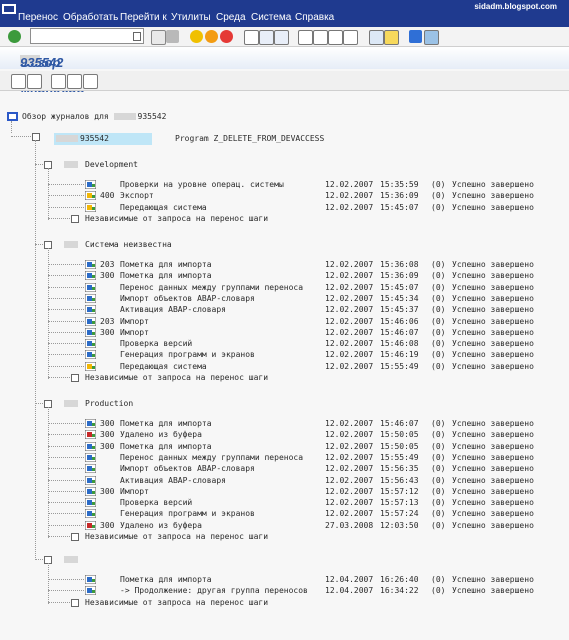 The width and height of the screenshot is (569, 640). I want to click on system-name: Development, so click(111, 164).